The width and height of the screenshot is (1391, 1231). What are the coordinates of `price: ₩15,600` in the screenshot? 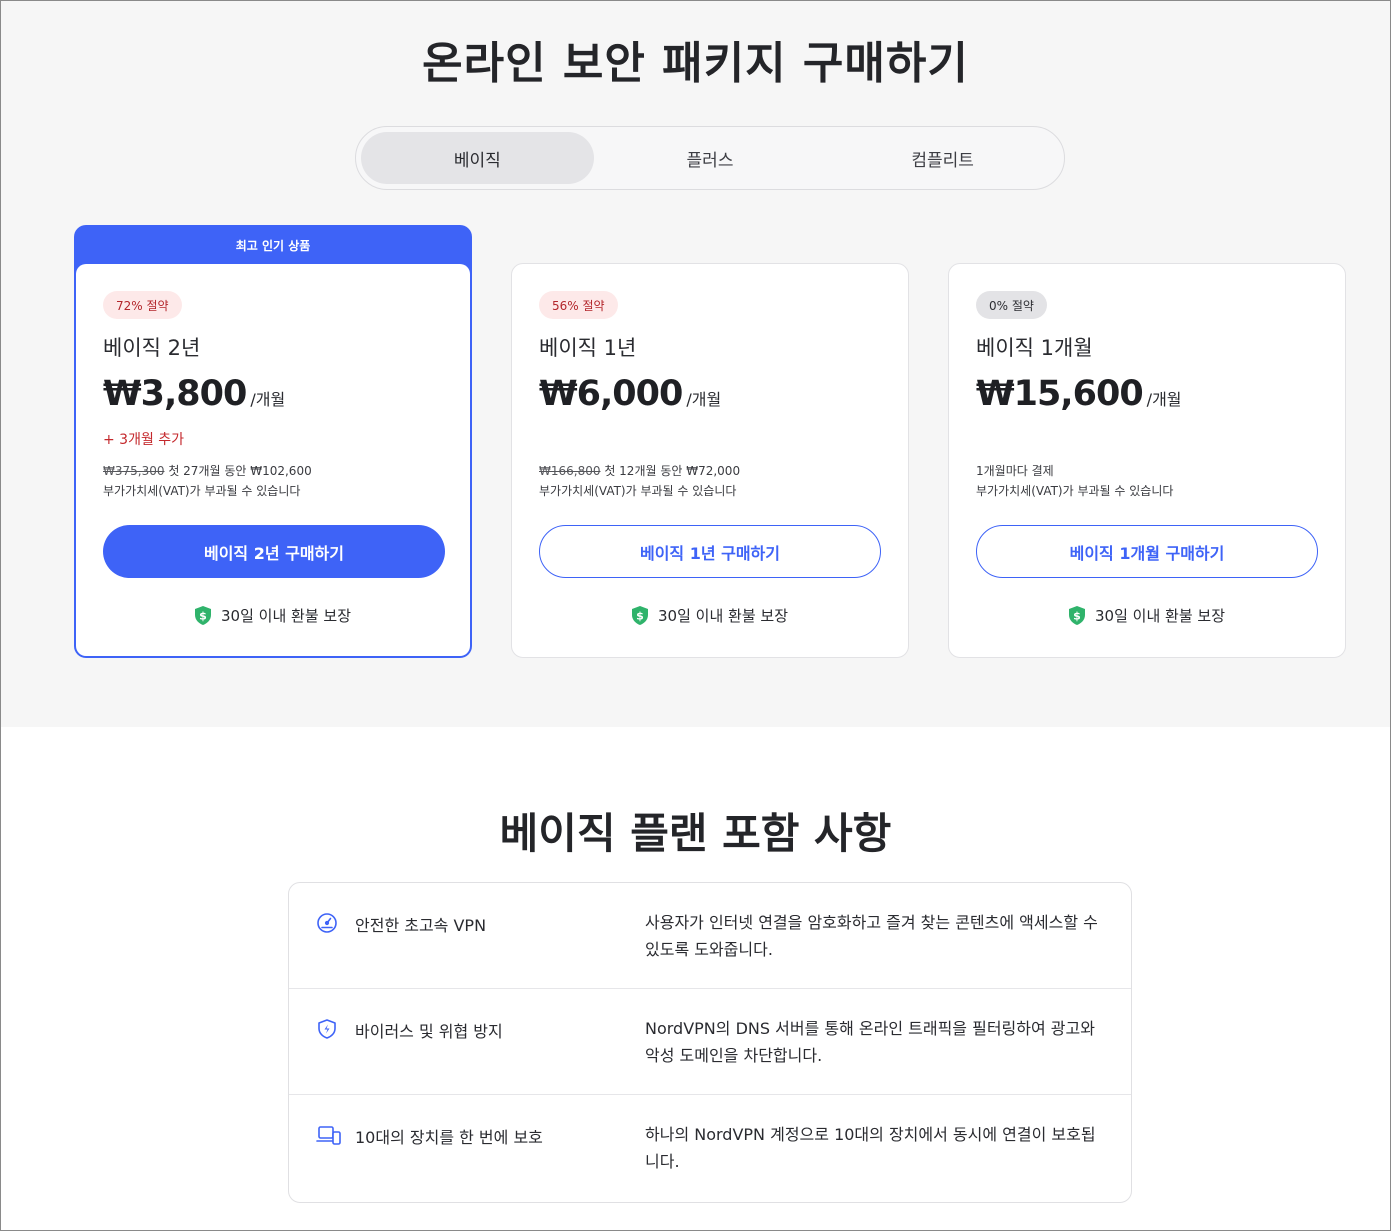 It's located at (1060, 394).